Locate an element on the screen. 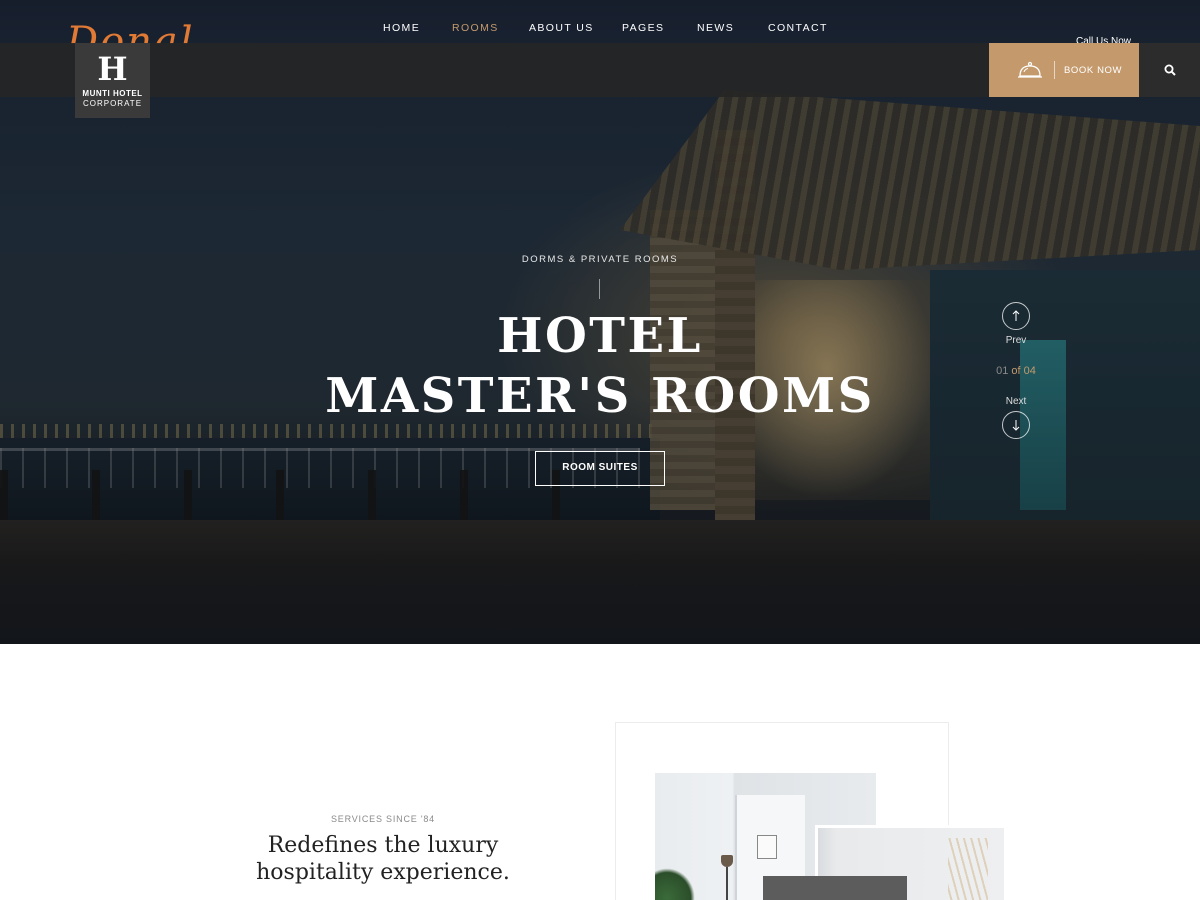 The height and width of the screenshot is (900, 1200). logo-letter: H is located at coordinates (112, 69).